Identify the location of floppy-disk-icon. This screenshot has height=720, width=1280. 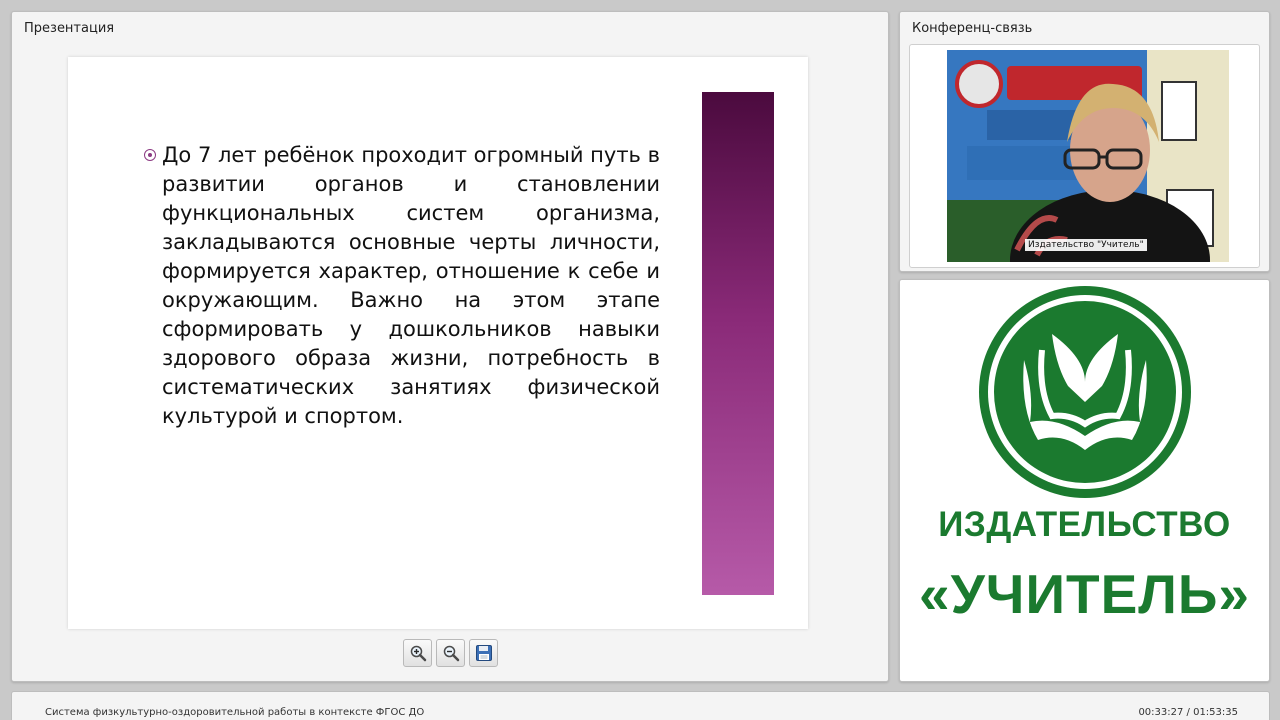
(483, 653).